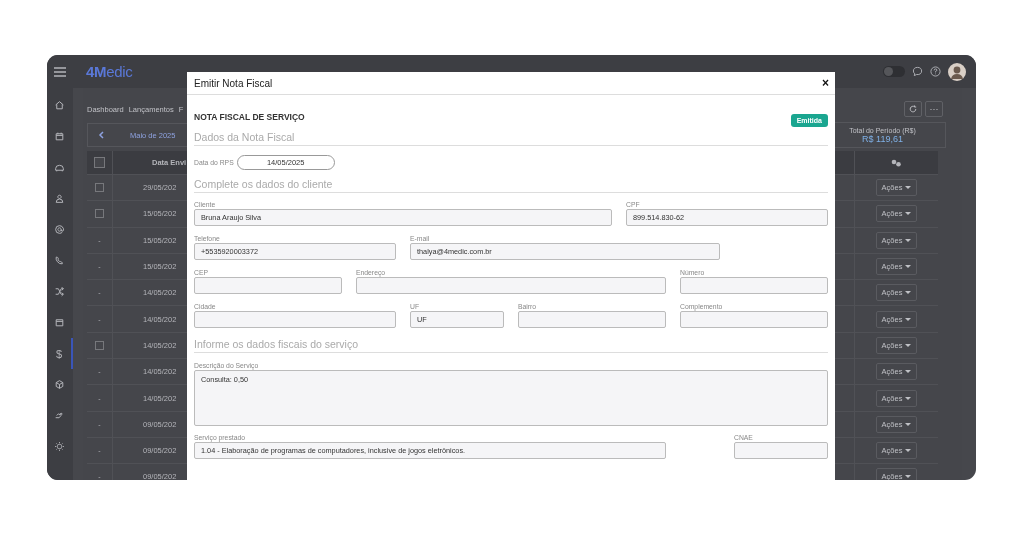 The height and width of the screenshot is (538, 1024). I want to click on section-title: Complete os dados do cliente, so click(511, 185).